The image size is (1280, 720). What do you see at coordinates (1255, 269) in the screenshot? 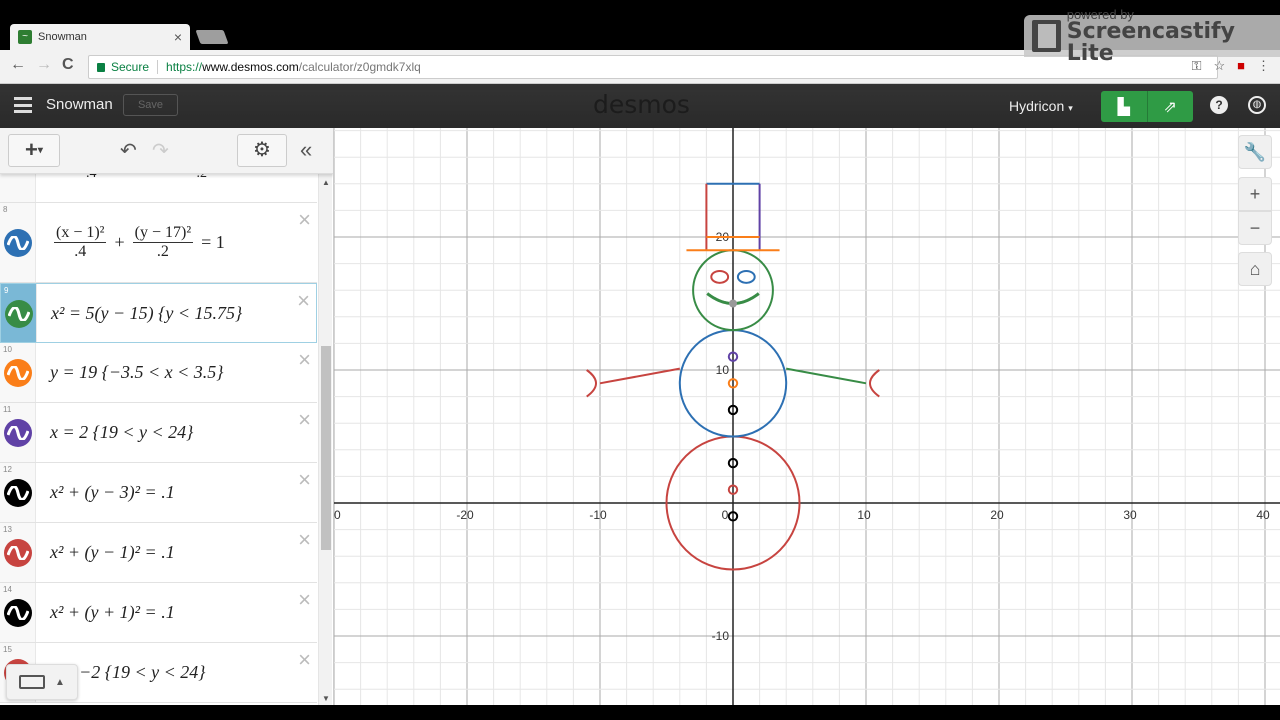
I see `home-button: ⌂` at bounding box center [1255, 269].